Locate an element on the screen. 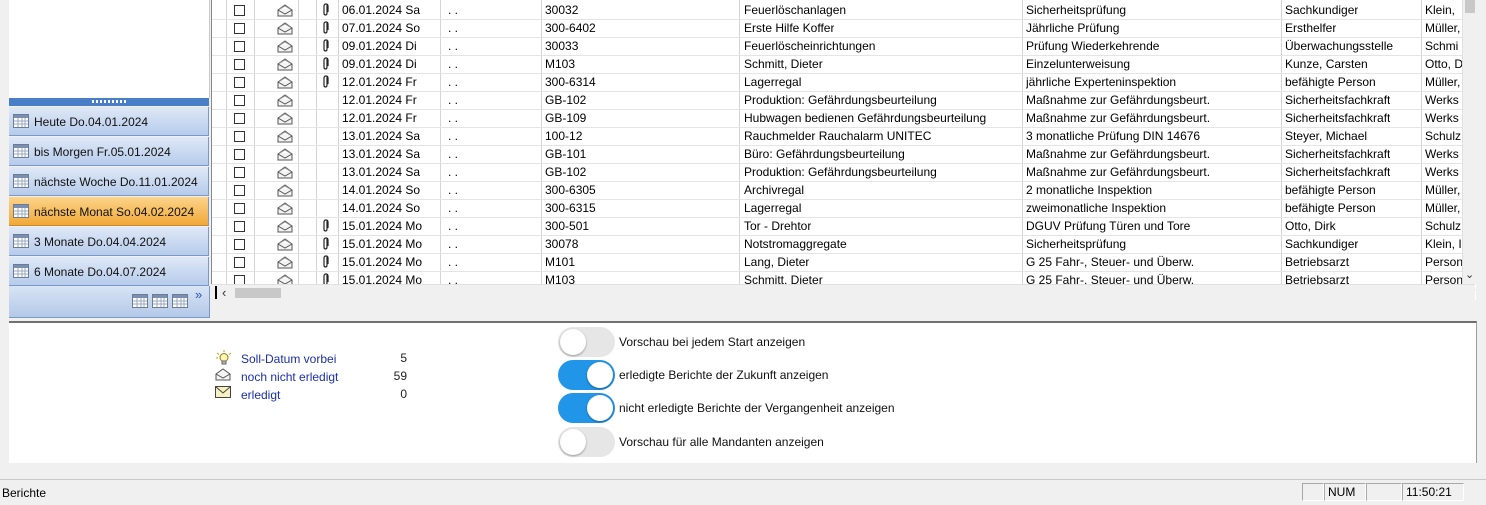  pane-splitter is located at coordinates (109, 102).